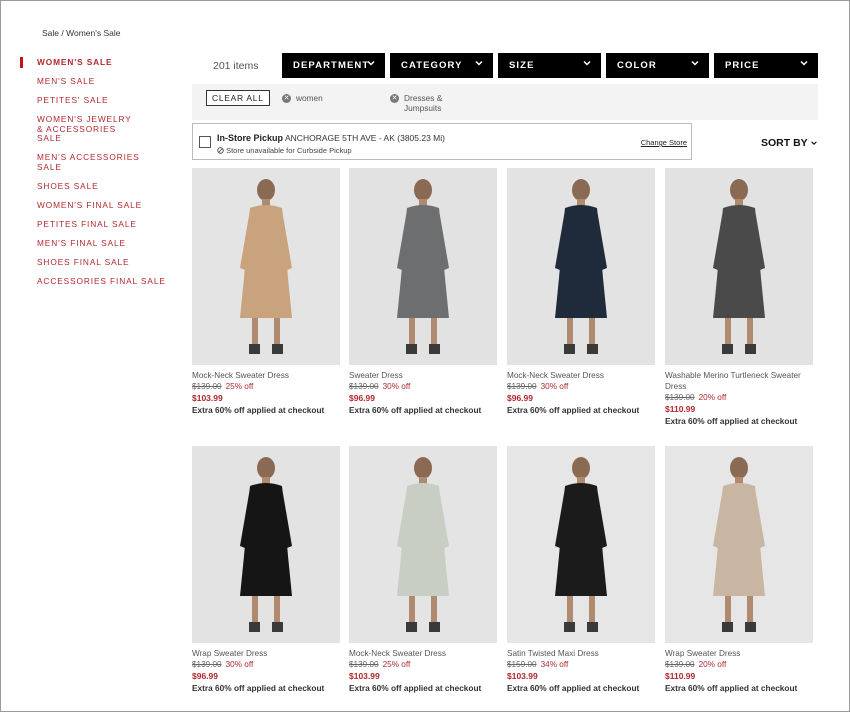  Describe the element at coordinates (432, 65) in the screenshot. I see `filter-category-label: CATEGORY` at that location.